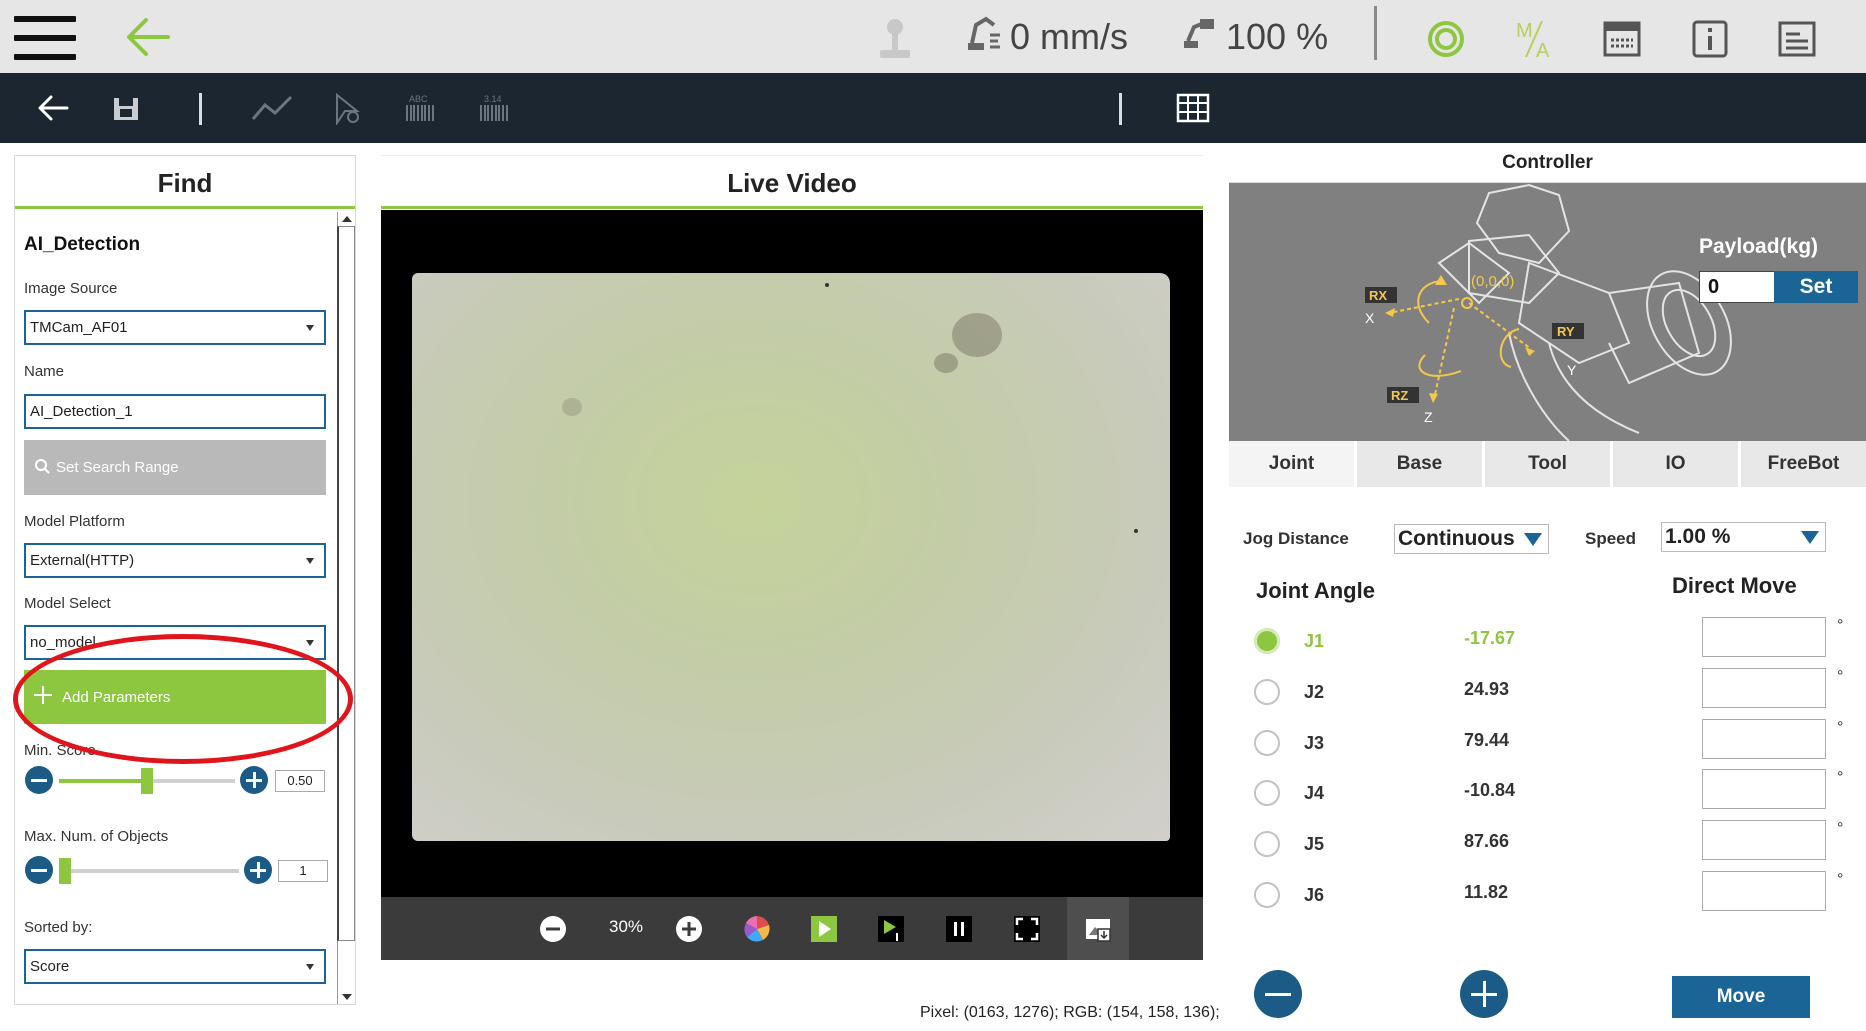 The width and height of the screenshot is (1866, 1031). Describe the element at coordinates (1399, 395) in the screenshot. I see `rz-label: RZ` at that location.